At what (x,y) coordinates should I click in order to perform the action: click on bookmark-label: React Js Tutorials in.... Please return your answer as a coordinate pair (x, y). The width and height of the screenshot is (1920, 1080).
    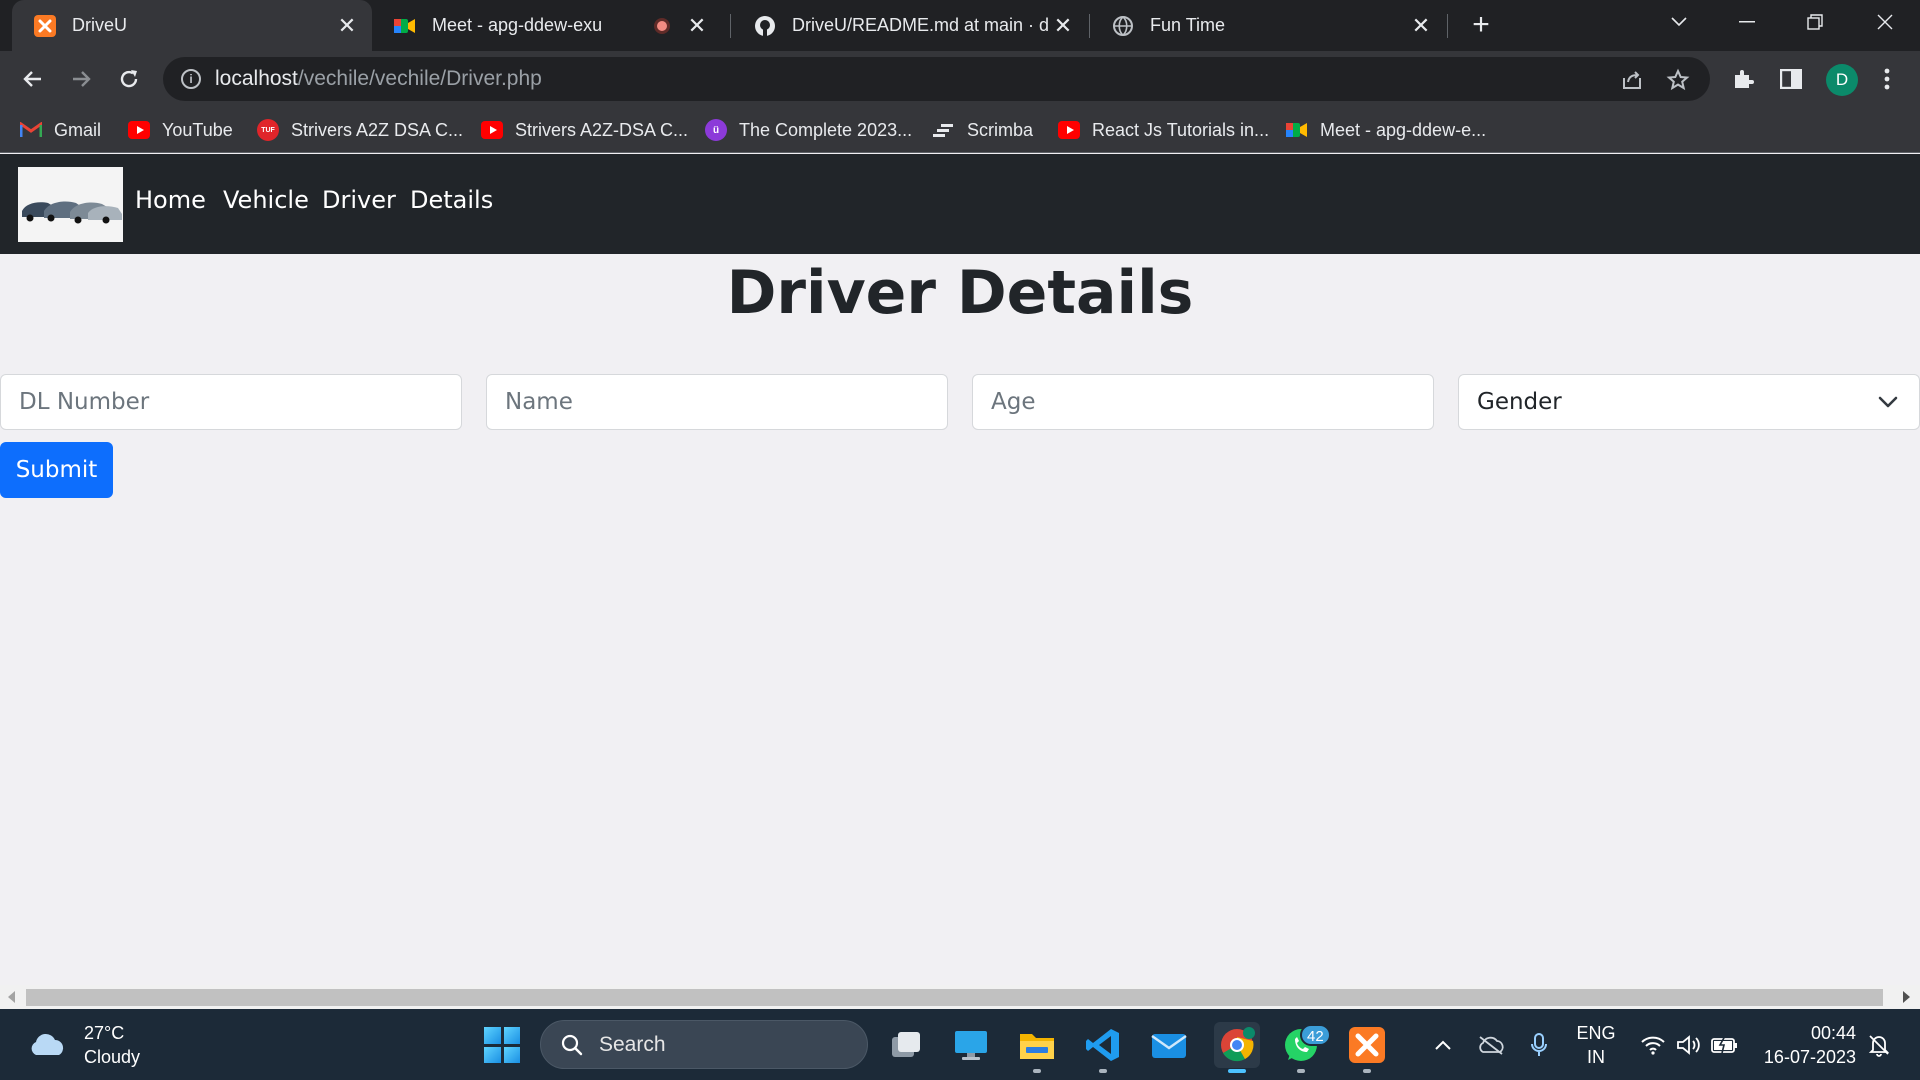
    Looking at the image, I should click on (1181, 129).